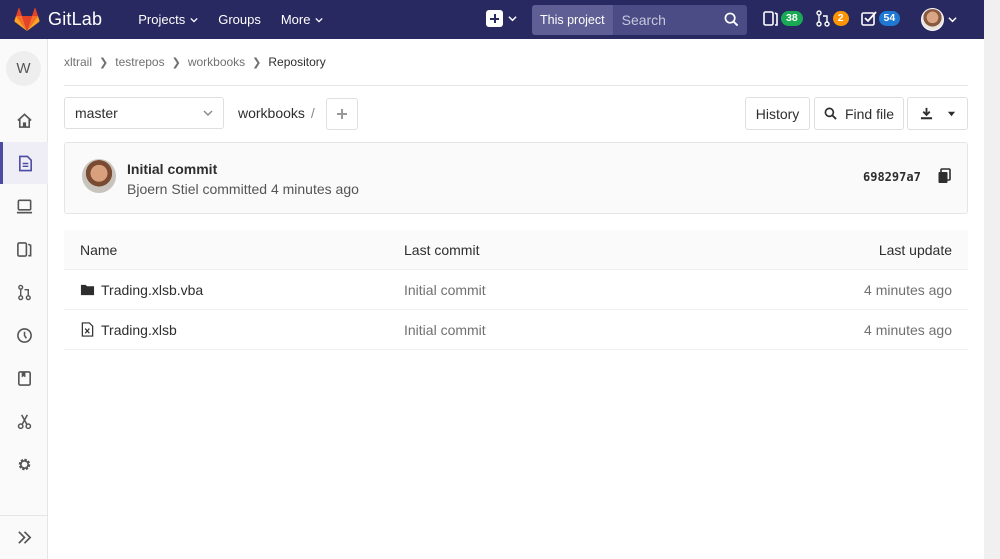 The width and height of the screenshot is (1000, 559). What do you see at coordinates (144, 113) in the screenshot?
I see `branch-selector: master` at bounding box center [144, 113].